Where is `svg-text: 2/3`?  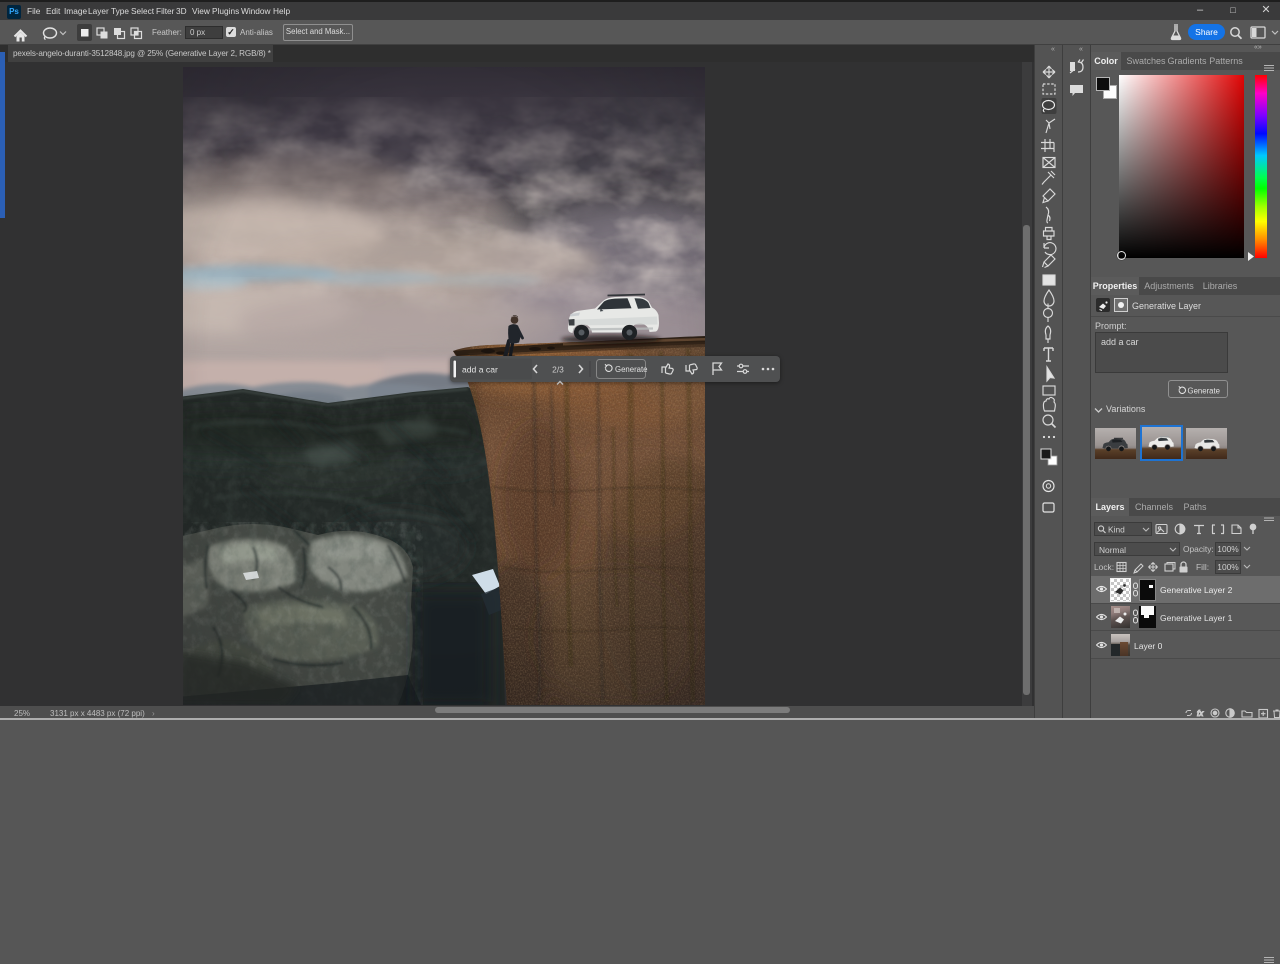
svg-text: 2/3 is located at coordinates (558, 370).